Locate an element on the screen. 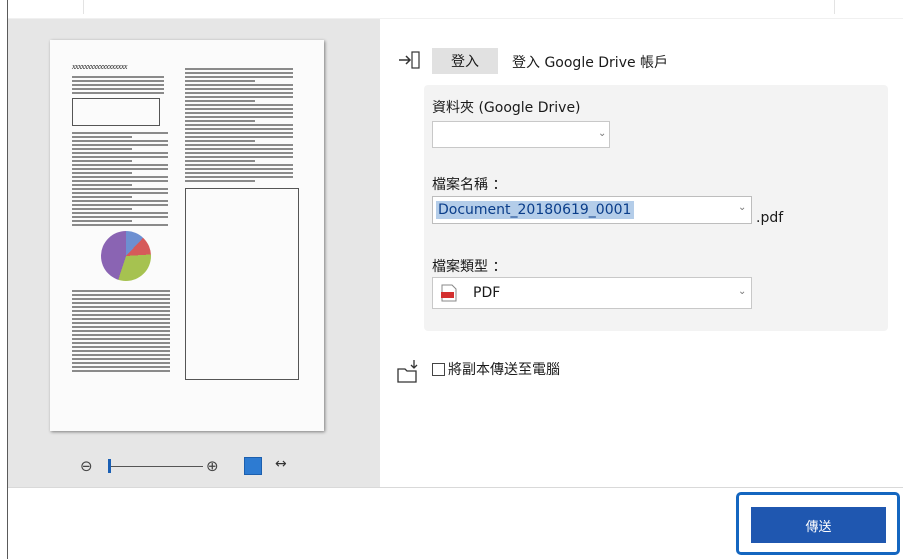 This screenshot has height=559, width=903. zoom-out-icon: ⊖ is located at coordinates (88, 466).